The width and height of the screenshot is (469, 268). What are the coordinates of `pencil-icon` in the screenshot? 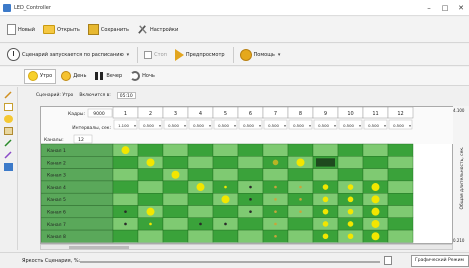 It's located at (8, 143).